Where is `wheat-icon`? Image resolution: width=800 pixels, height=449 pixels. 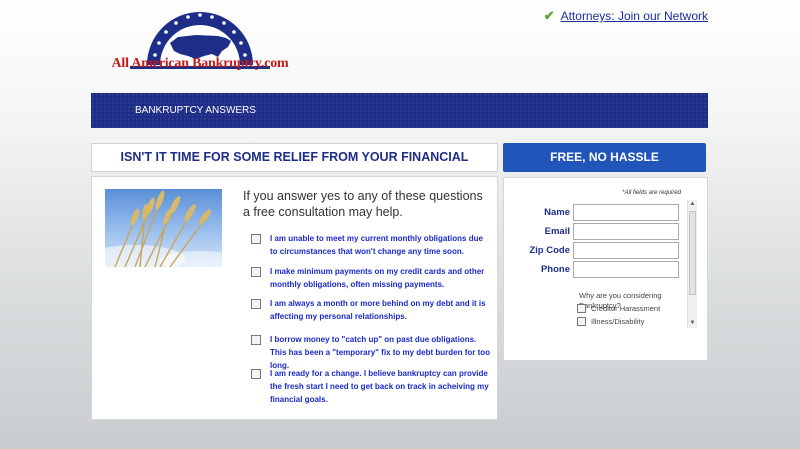 wheat-icon is located at coordinates (163, 228).